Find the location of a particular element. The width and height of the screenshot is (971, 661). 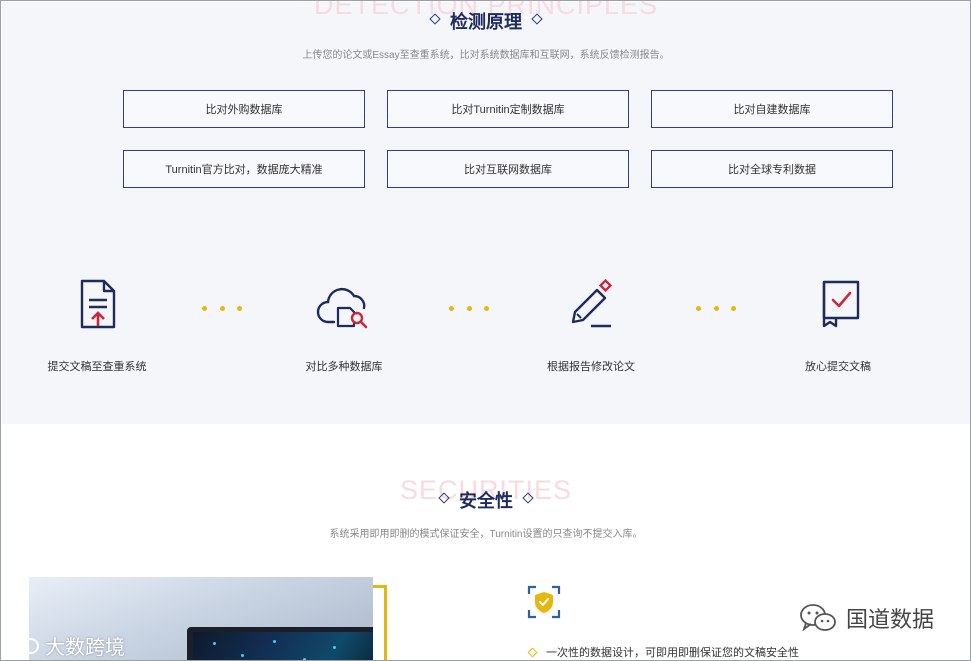

security-feature: 一次性的数据设计，可即用即删保证您的文稿安全性 is located at coordinates (663, 652).